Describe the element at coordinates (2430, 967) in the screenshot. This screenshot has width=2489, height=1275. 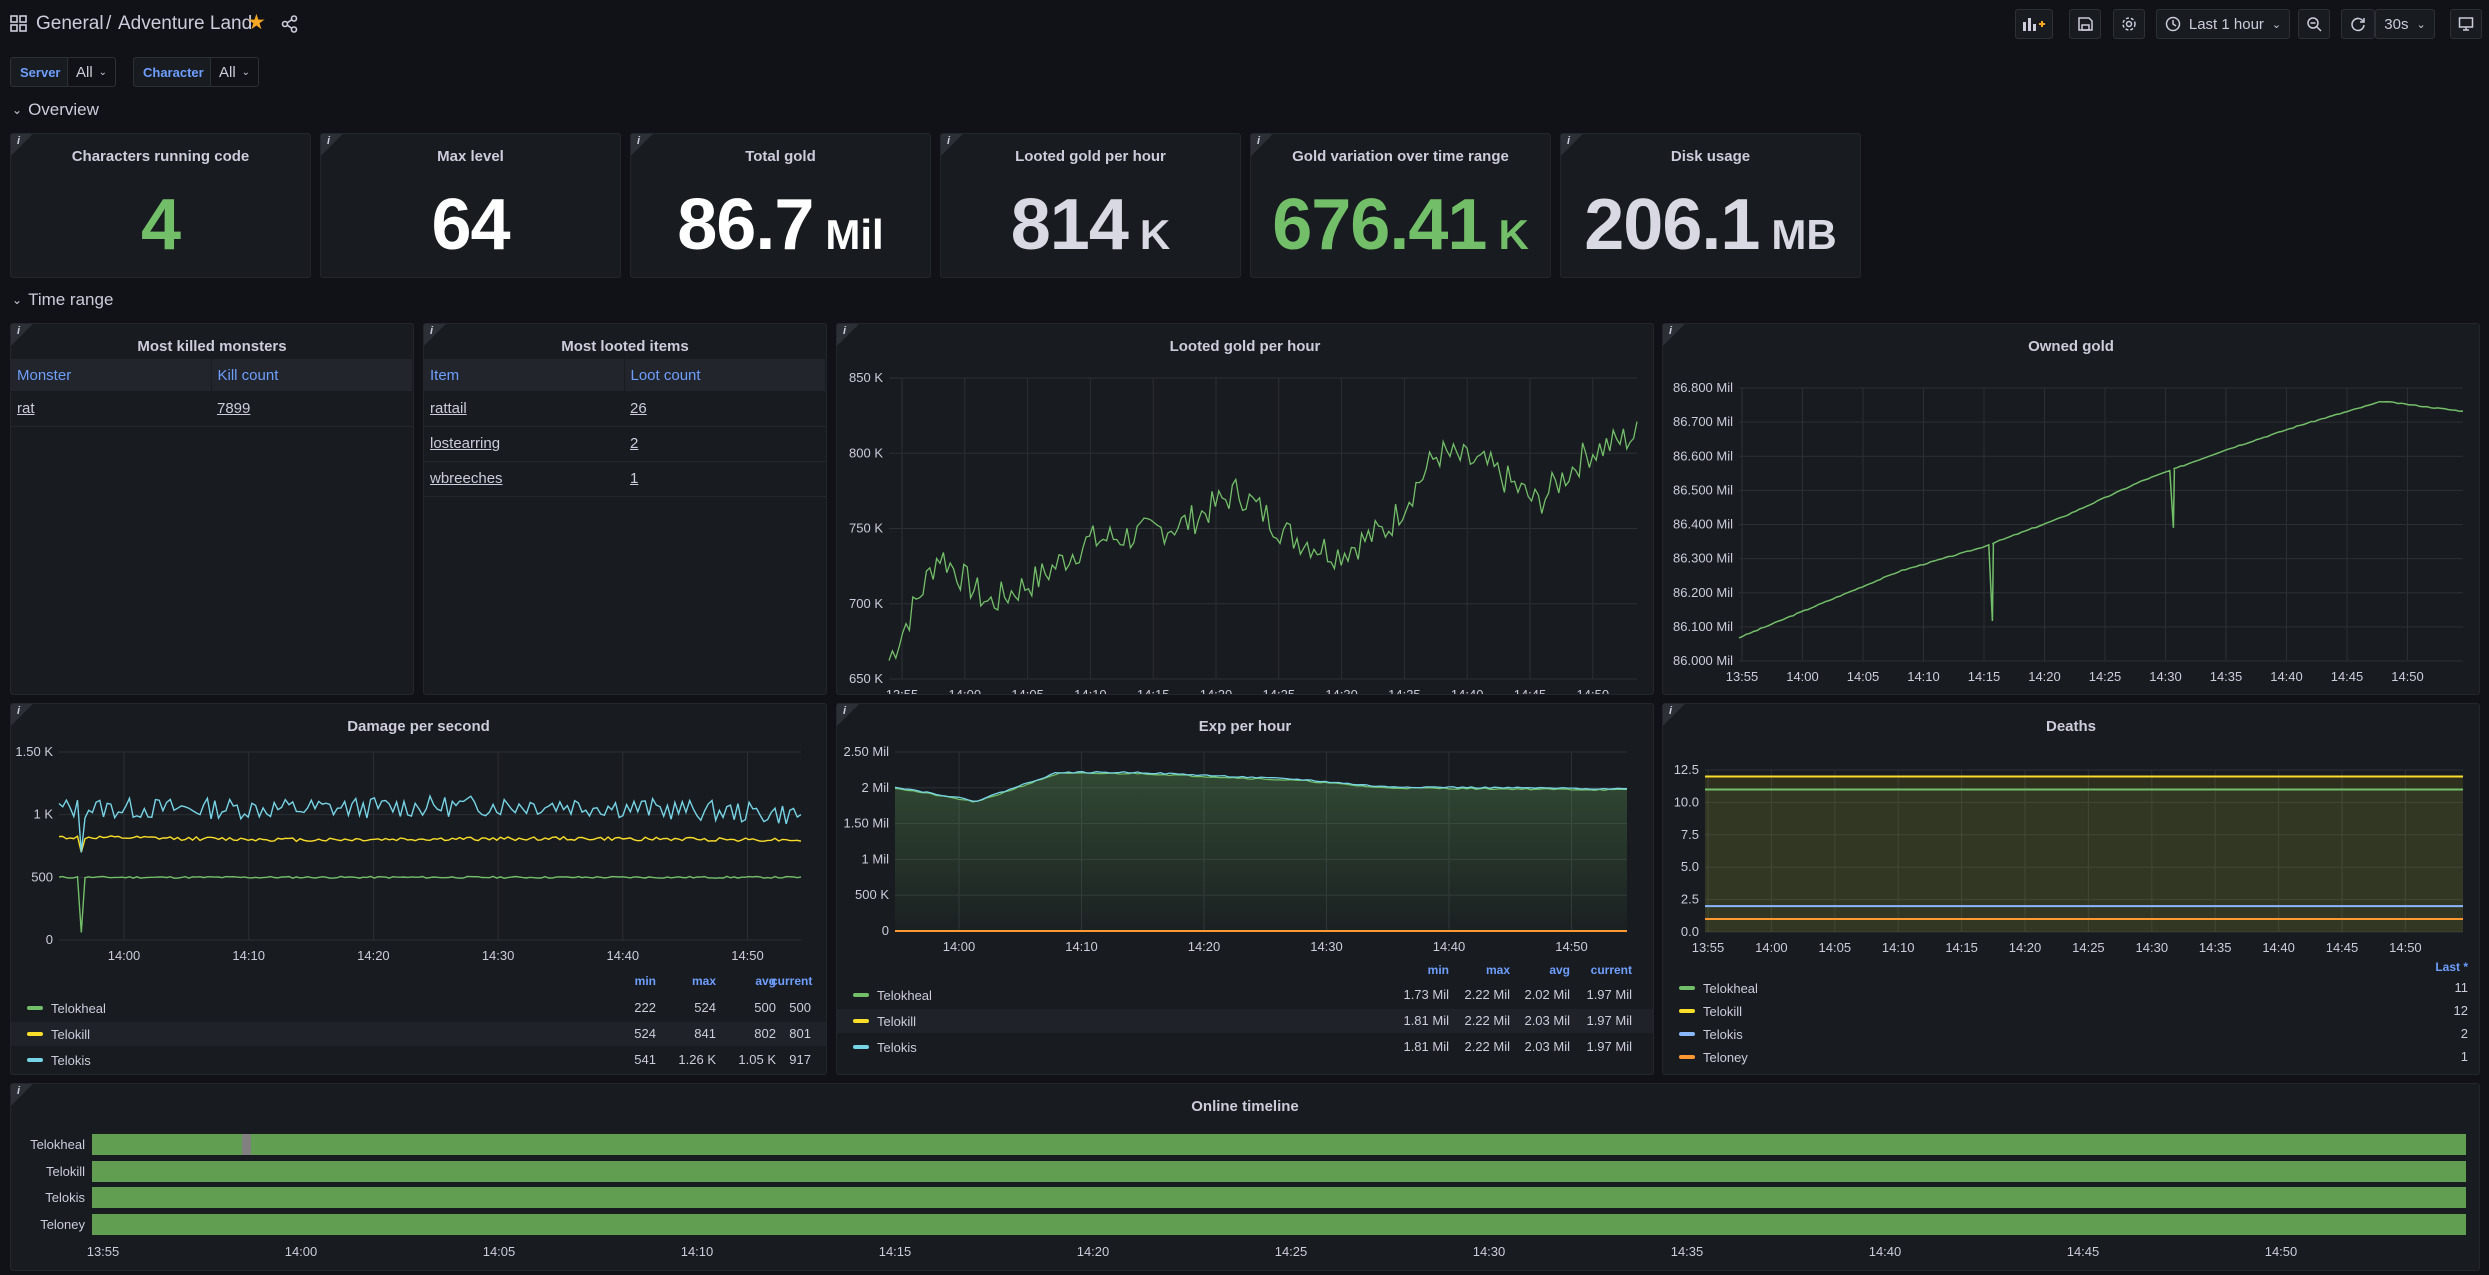
I see `legend-column-header: Last *` at that location.